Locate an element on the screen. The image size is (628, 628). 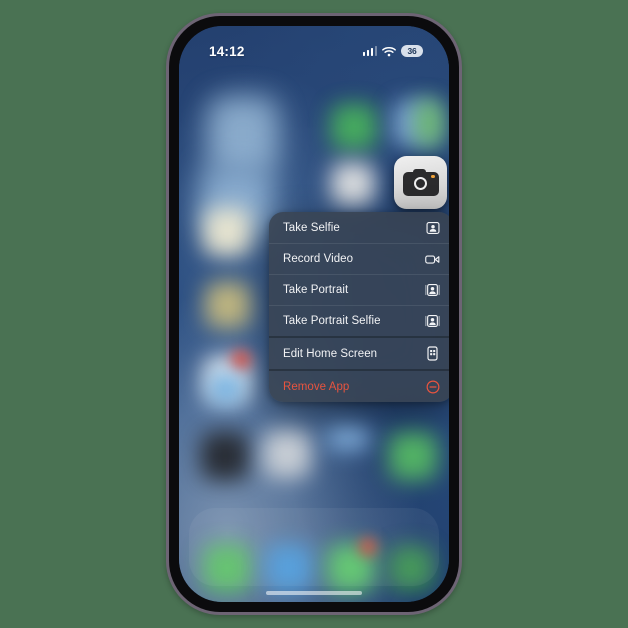
video-camera-icon is located at coordinates (432, 259).